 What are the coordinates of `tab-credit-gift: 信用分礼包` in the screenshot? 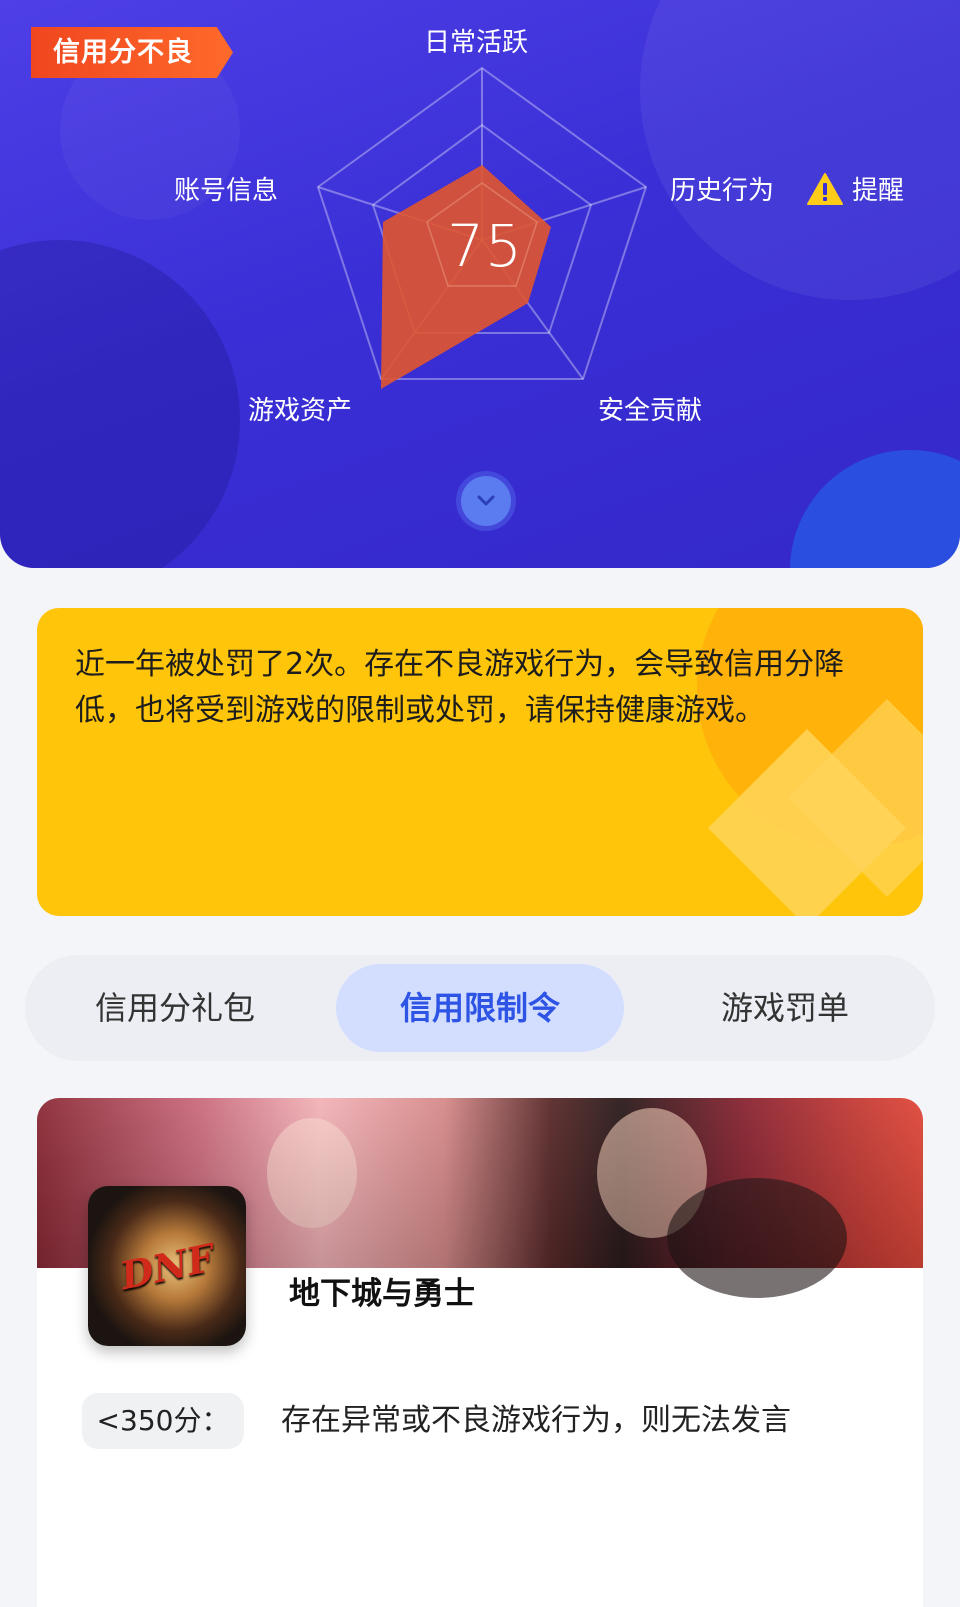 It's located at (175, 1008).